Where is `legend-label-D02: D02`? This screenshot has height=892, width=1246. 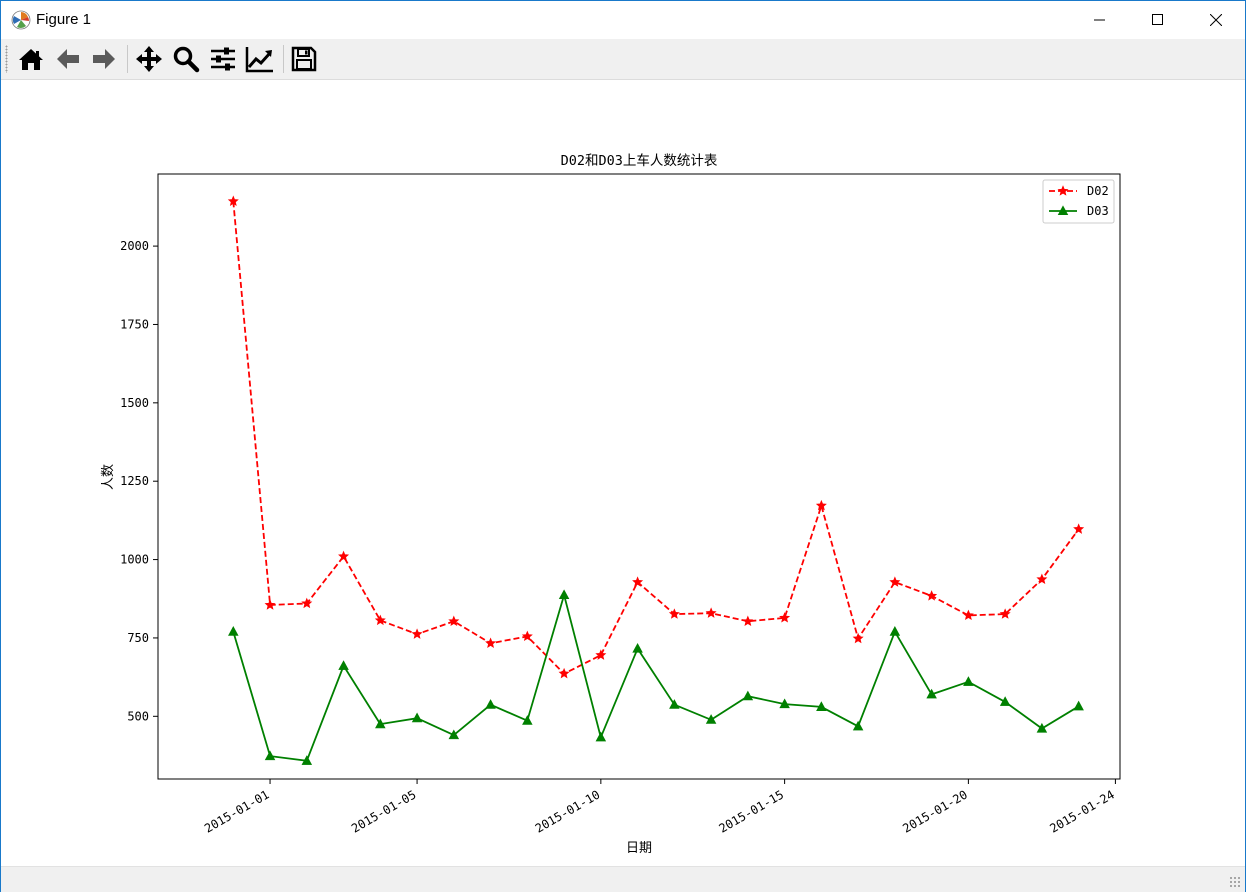 legend-label-D02: D02 is located at coordinates (1098, 191).